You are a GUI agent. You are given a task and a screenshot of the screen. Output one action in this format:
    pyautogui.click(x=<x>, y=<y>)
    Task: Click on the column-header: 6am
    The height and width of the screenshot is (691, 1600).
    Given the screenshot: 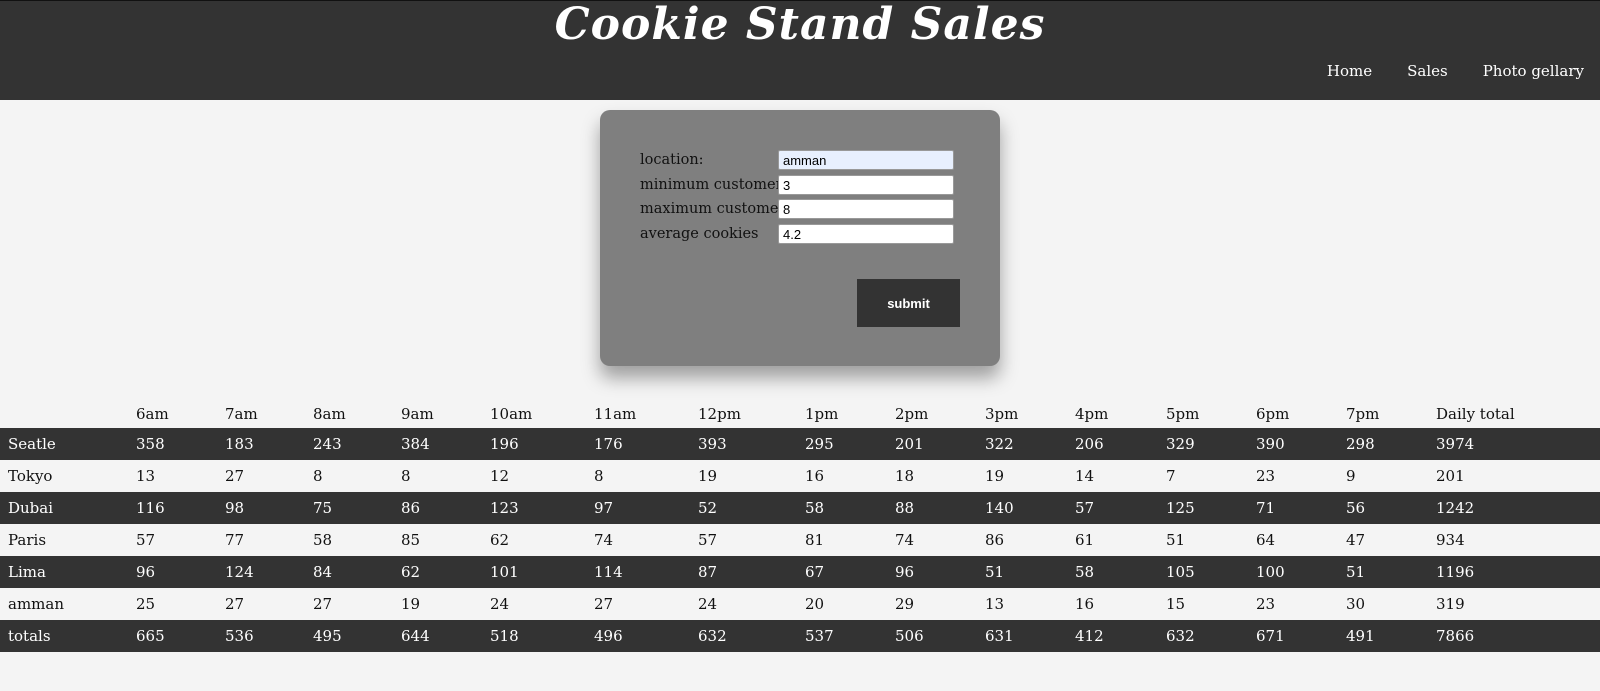 What is the action you would take?
    pyautogui.click(x=152, y=414)
    